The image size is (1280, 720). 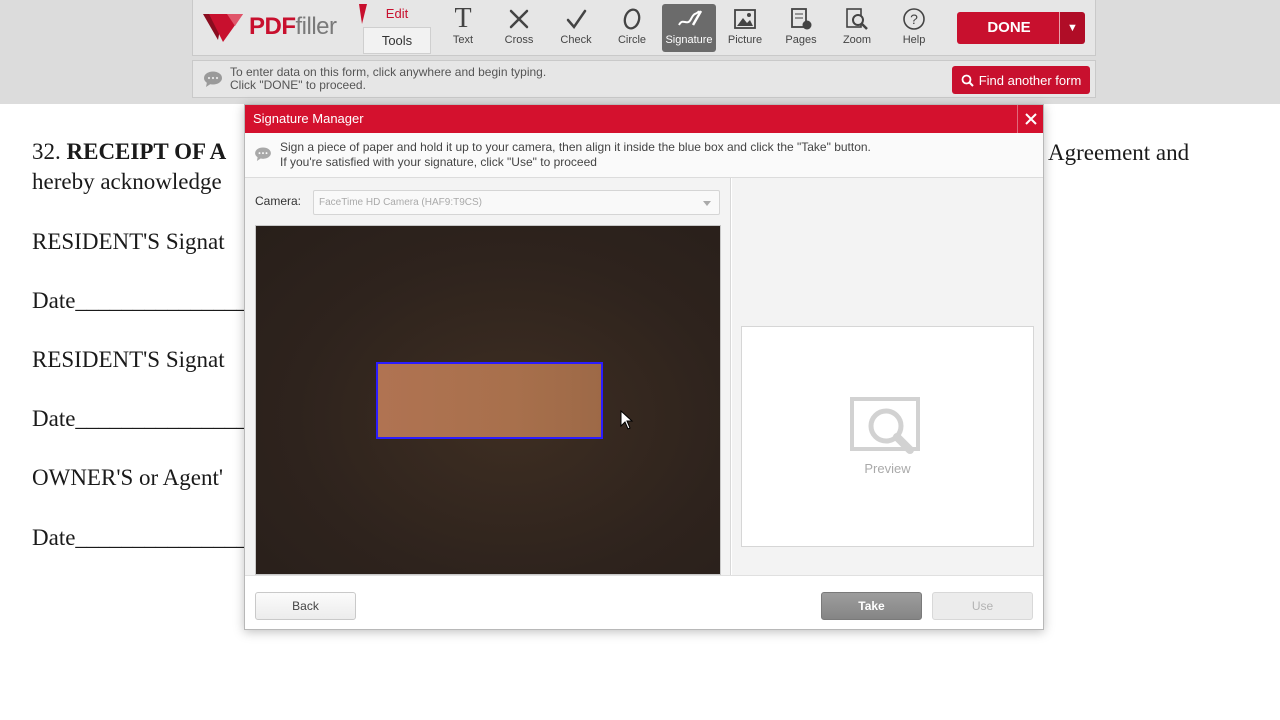 I want to click on preview-pane: Preview, so click(x=887, y=376).